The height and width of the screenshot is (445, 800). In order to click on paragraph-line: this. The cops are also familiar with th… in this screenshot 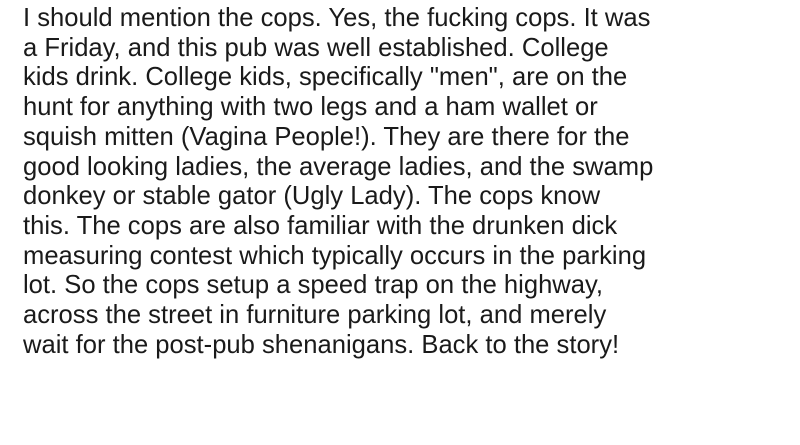, I will do `click(320, 225)`.